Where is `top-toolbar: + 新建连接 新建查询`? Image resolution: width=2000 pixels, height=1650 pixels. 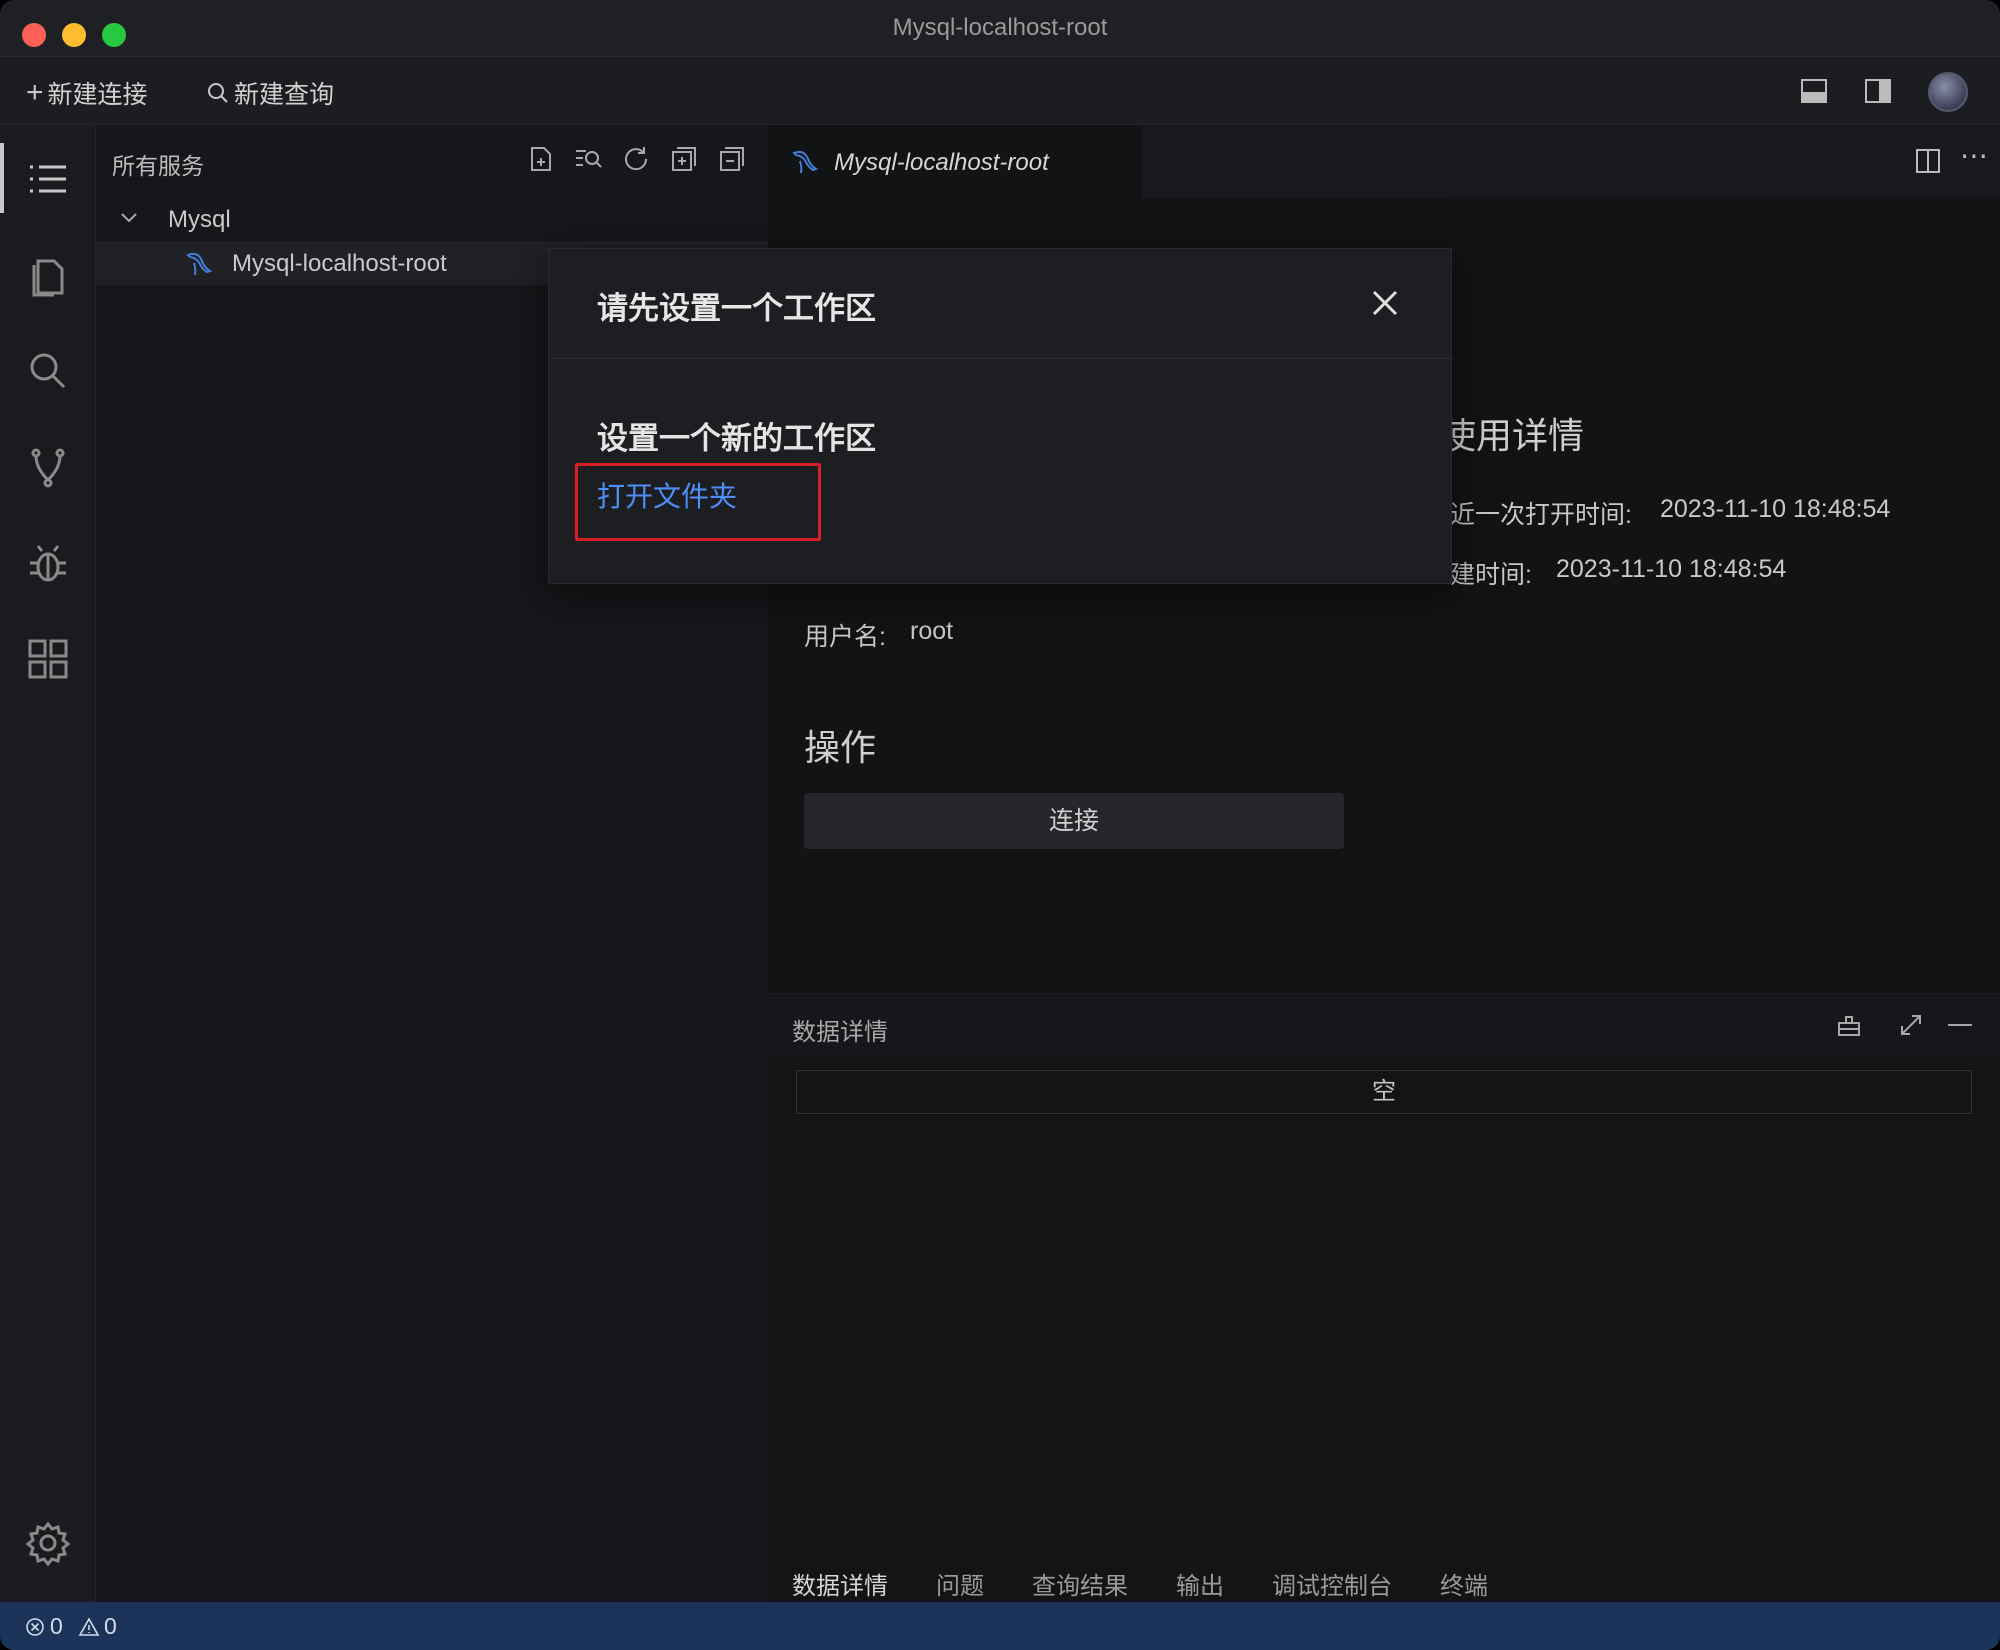 top-toolbar: + 新建连接 新建查询 is located at coordinates (1000, 91).